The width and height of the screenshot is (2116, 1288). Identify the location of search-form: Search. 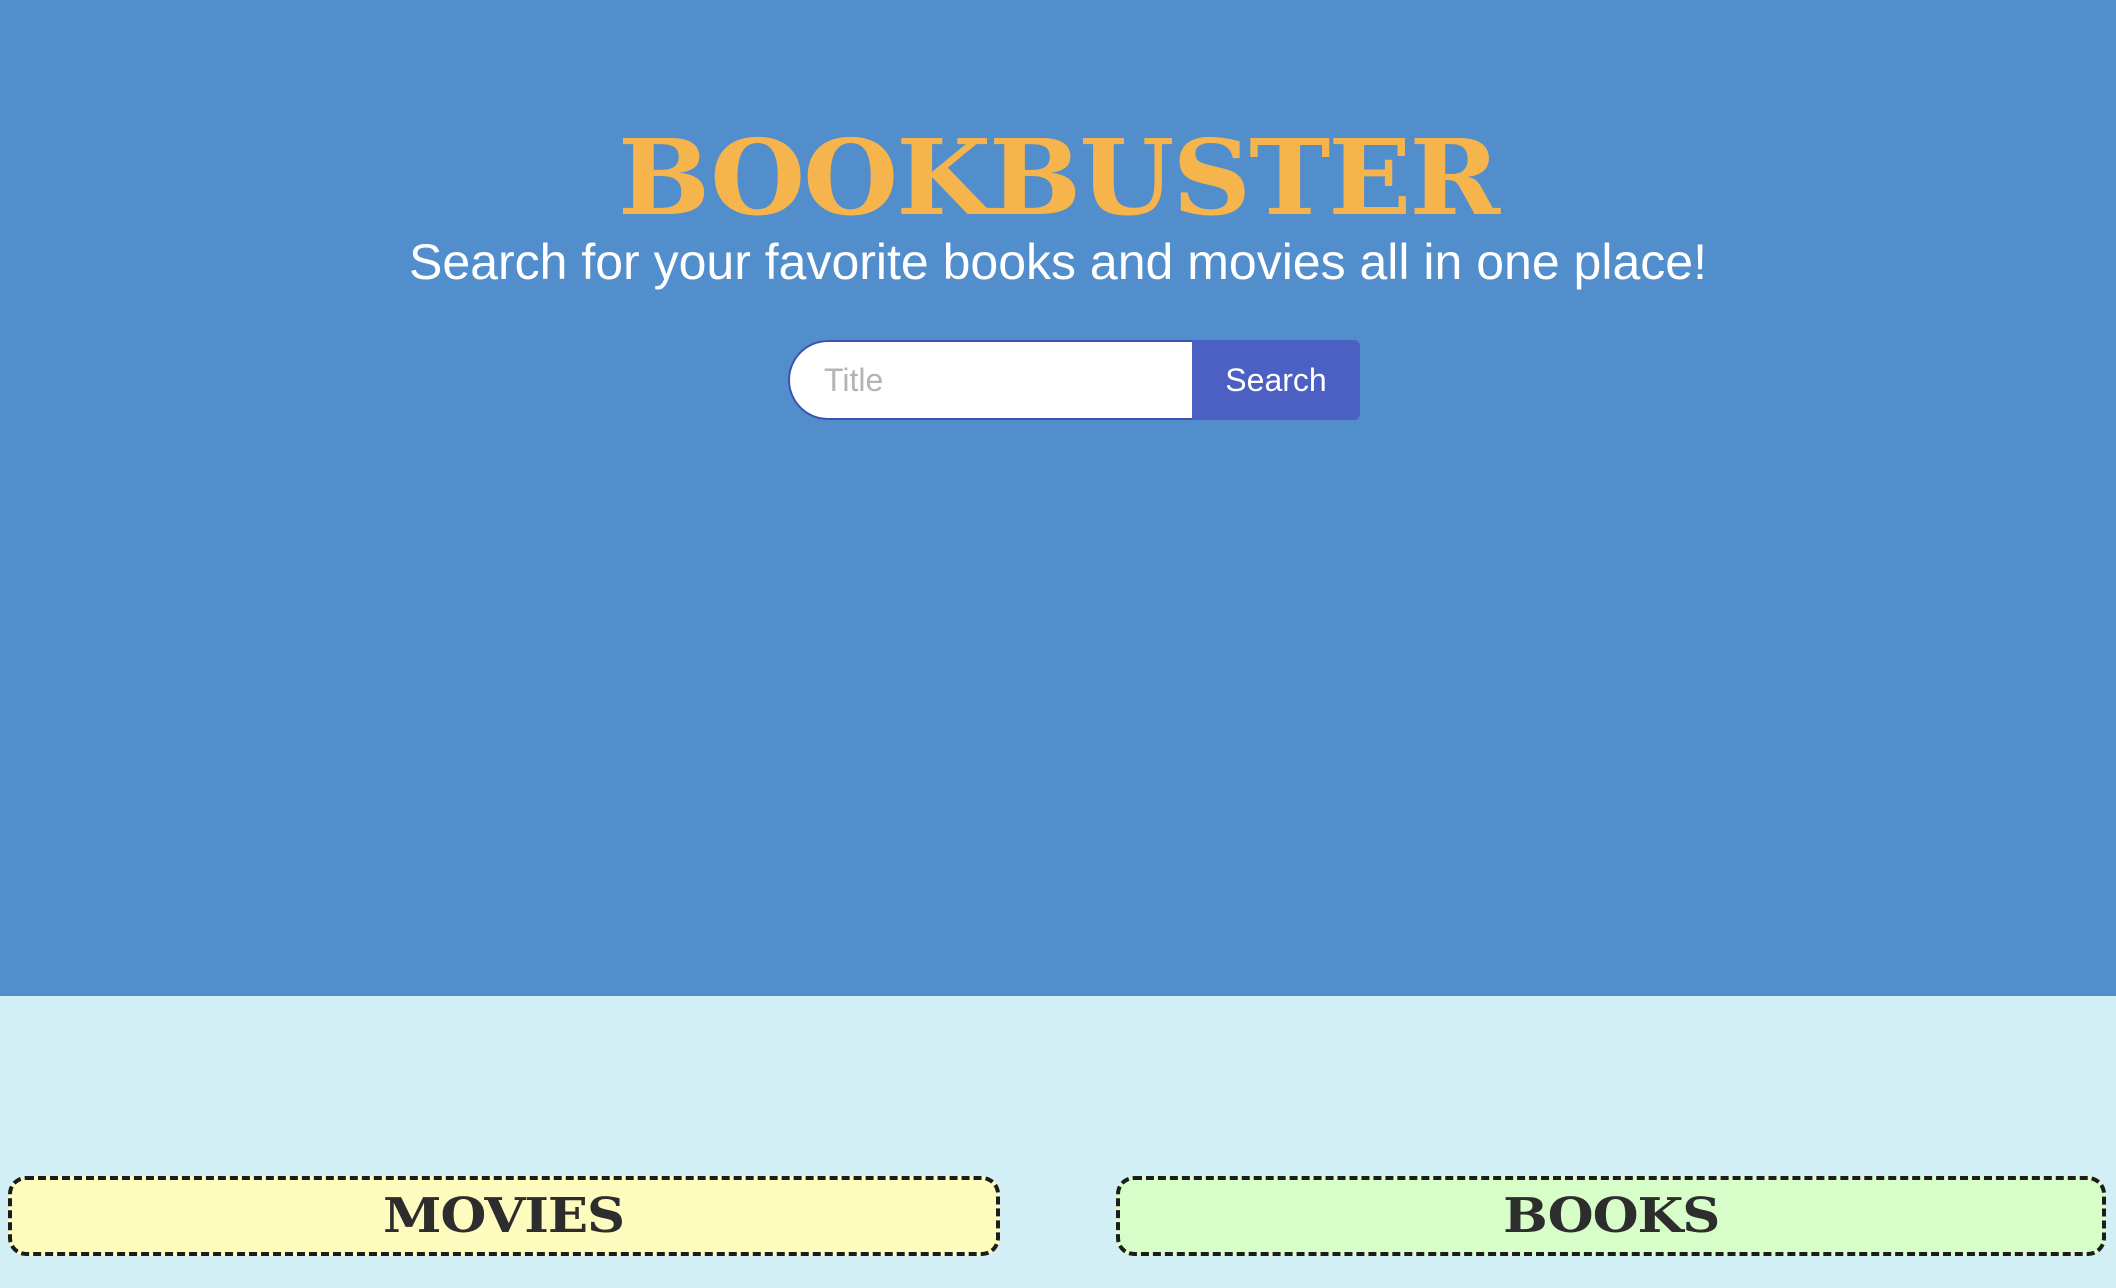
(1074, 380).